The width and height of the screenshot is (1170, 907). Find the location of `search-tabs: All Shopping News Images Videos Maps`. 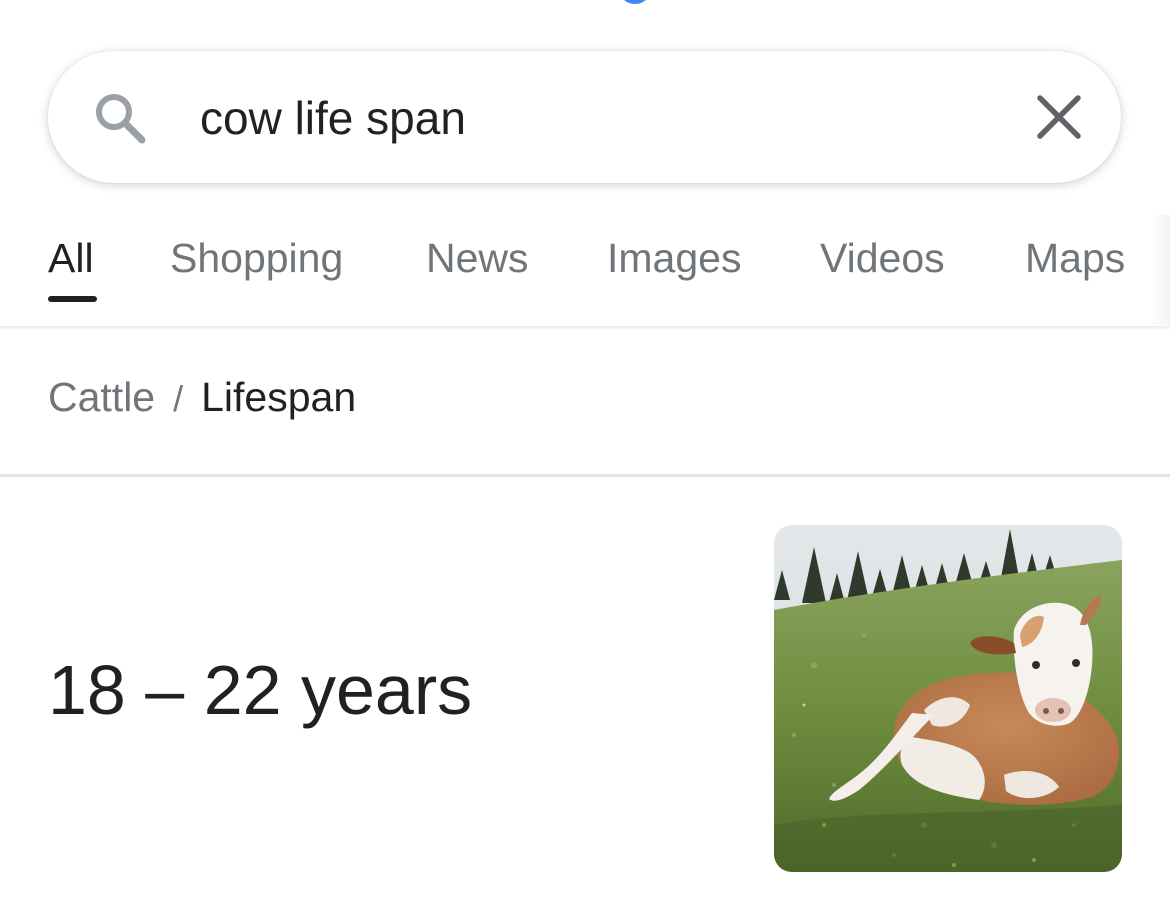

search-tabs: All Shopping News Images Videos Maps is located at coordinates (585, 265).